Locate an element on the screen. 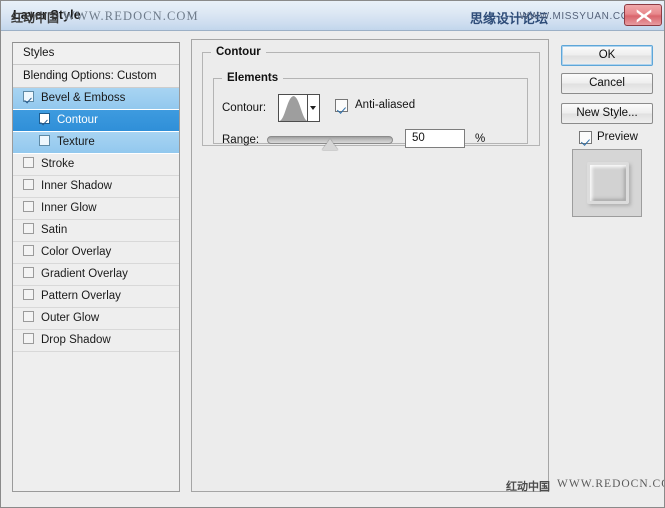 The width and height of the screenshot is (665, 508). watermark-bottom-cn: 红动中国 is located at coordinates (528, 487).